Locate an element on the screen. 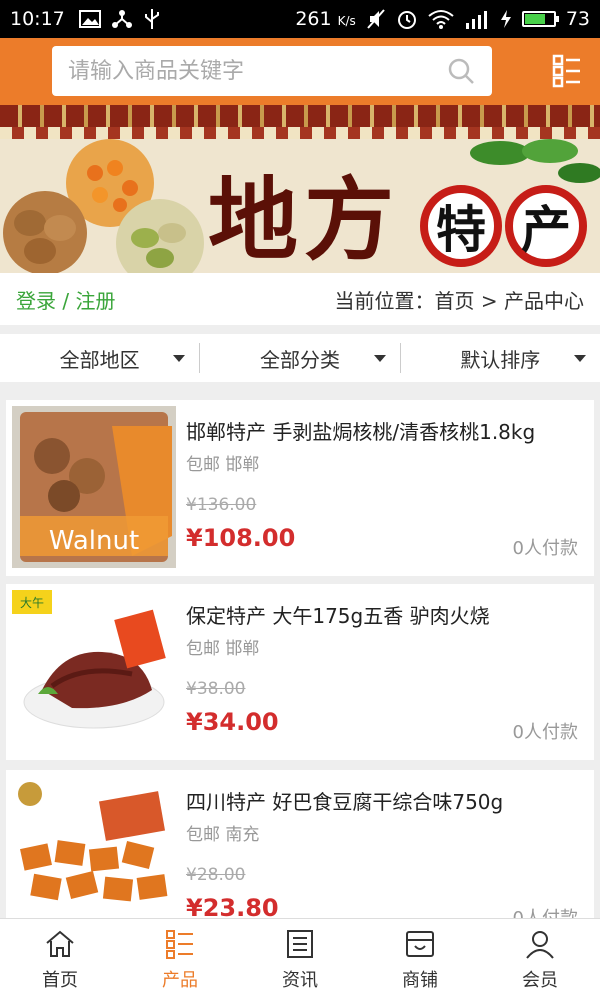  nav-shops: 商铺 is located at coordinates (420, 959).